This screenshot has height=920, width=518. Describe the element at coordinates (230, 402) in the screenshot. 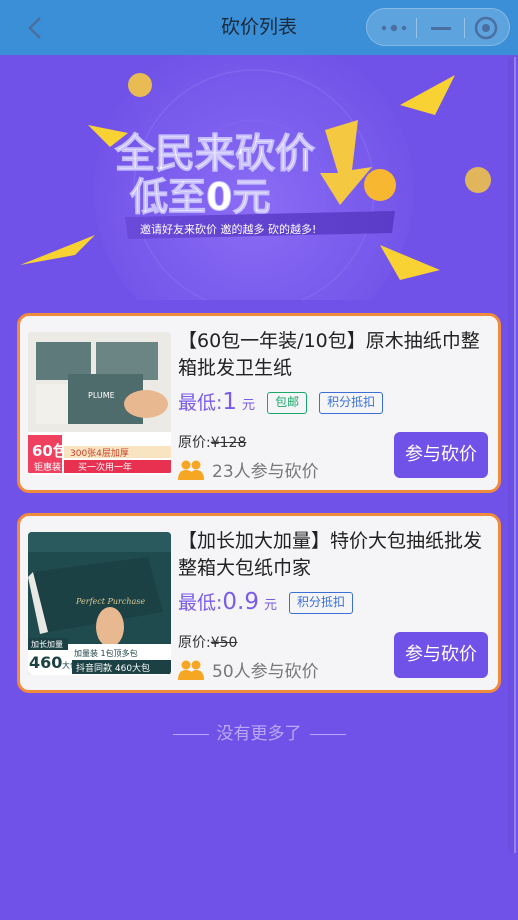

I see `price-value: 1` at that location.